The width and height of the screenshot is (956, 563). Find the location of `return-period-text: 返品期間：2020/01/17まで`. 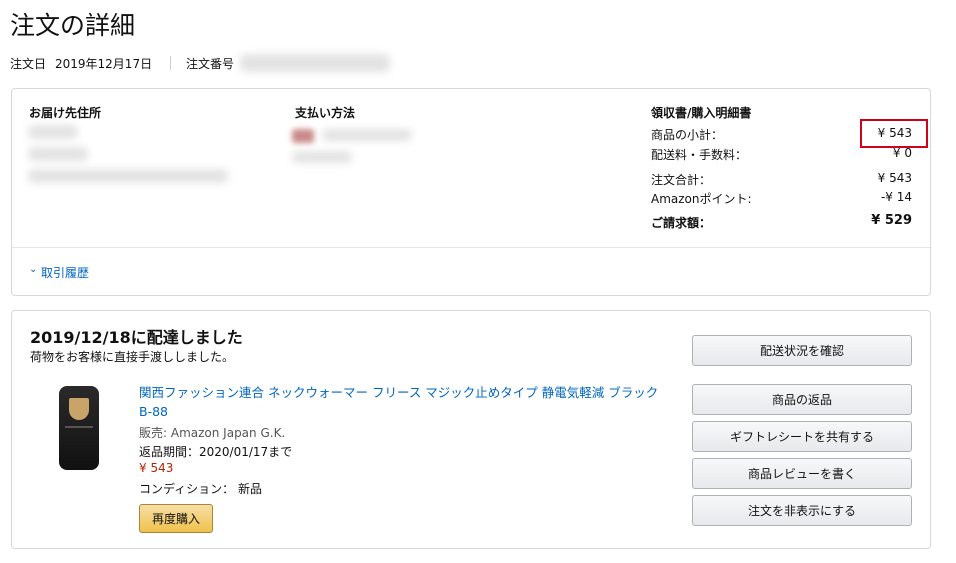

return-period-text: 返品期間：2020/01/17まで is located at coordinates (216, 452).